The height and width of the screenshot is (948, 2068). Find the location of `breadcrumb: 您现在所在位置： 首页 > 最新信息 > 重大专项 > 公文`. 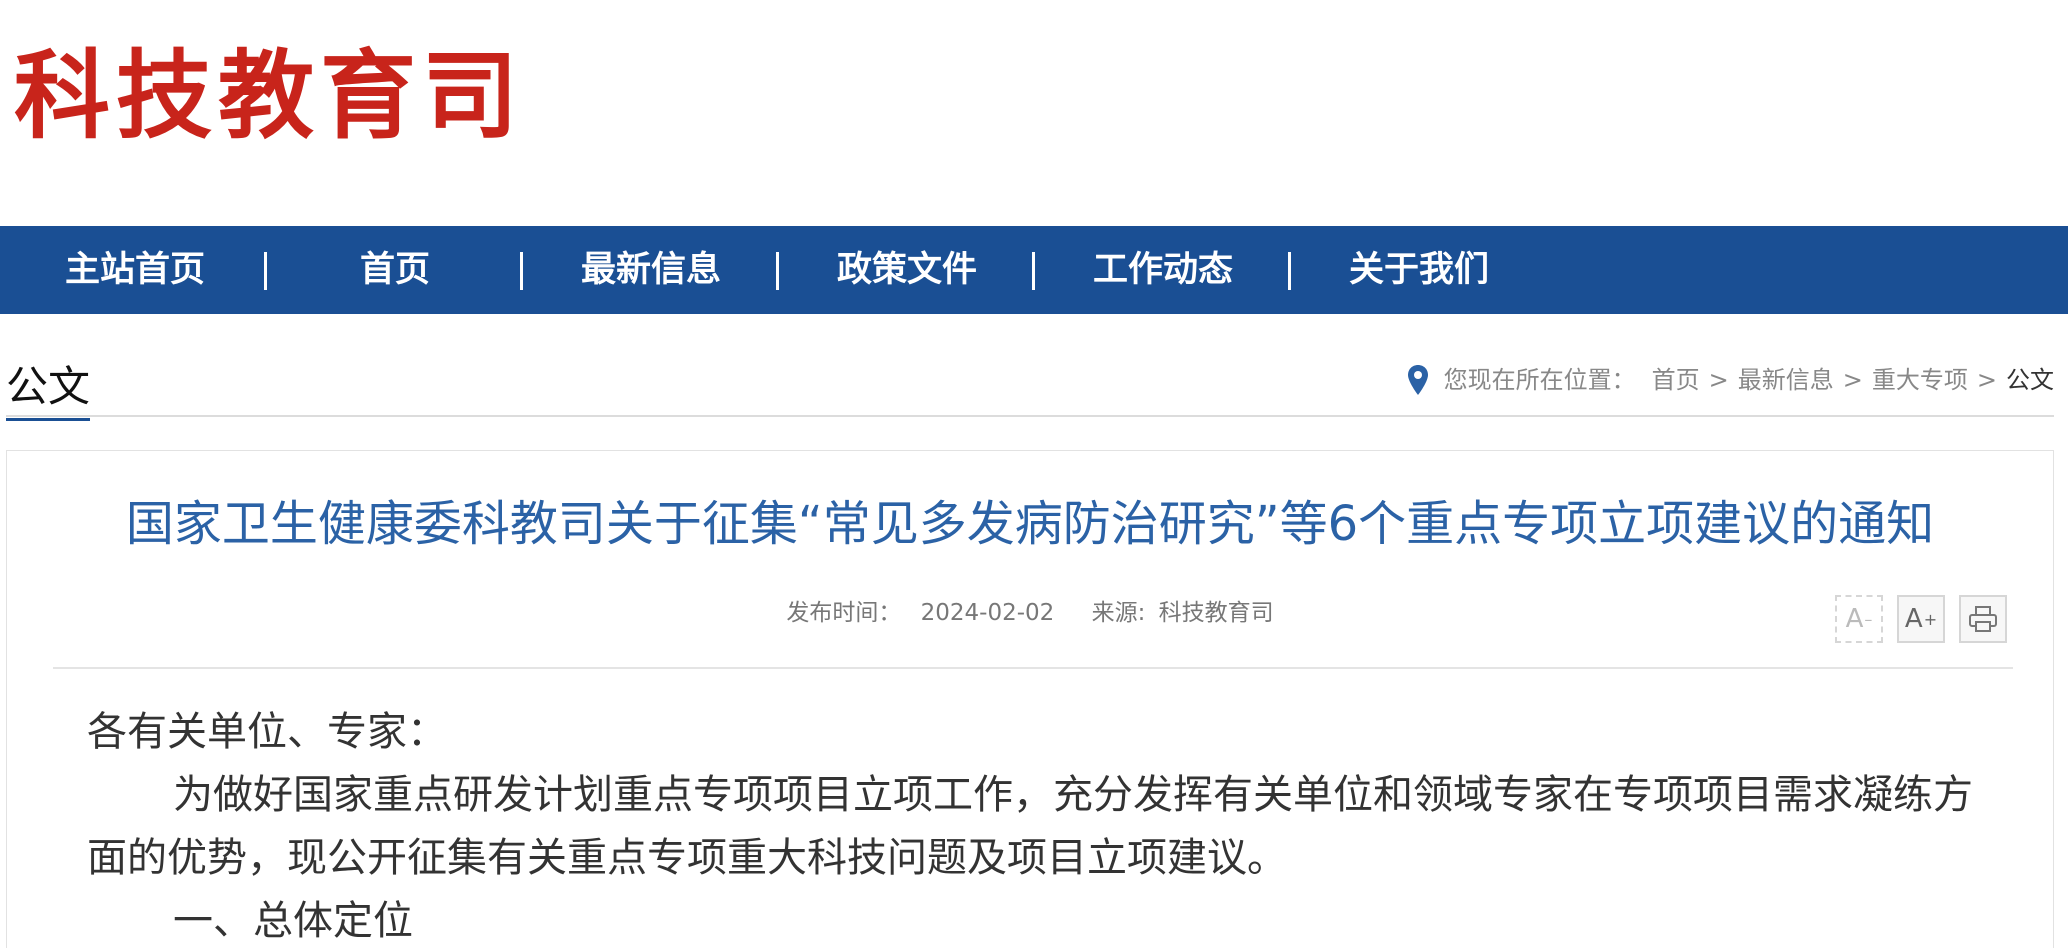

breadcrumb: 您现在所在位置： 首页 > 最新信息 > 重大专项 > 公文 is located at coordinates (1730, 380).